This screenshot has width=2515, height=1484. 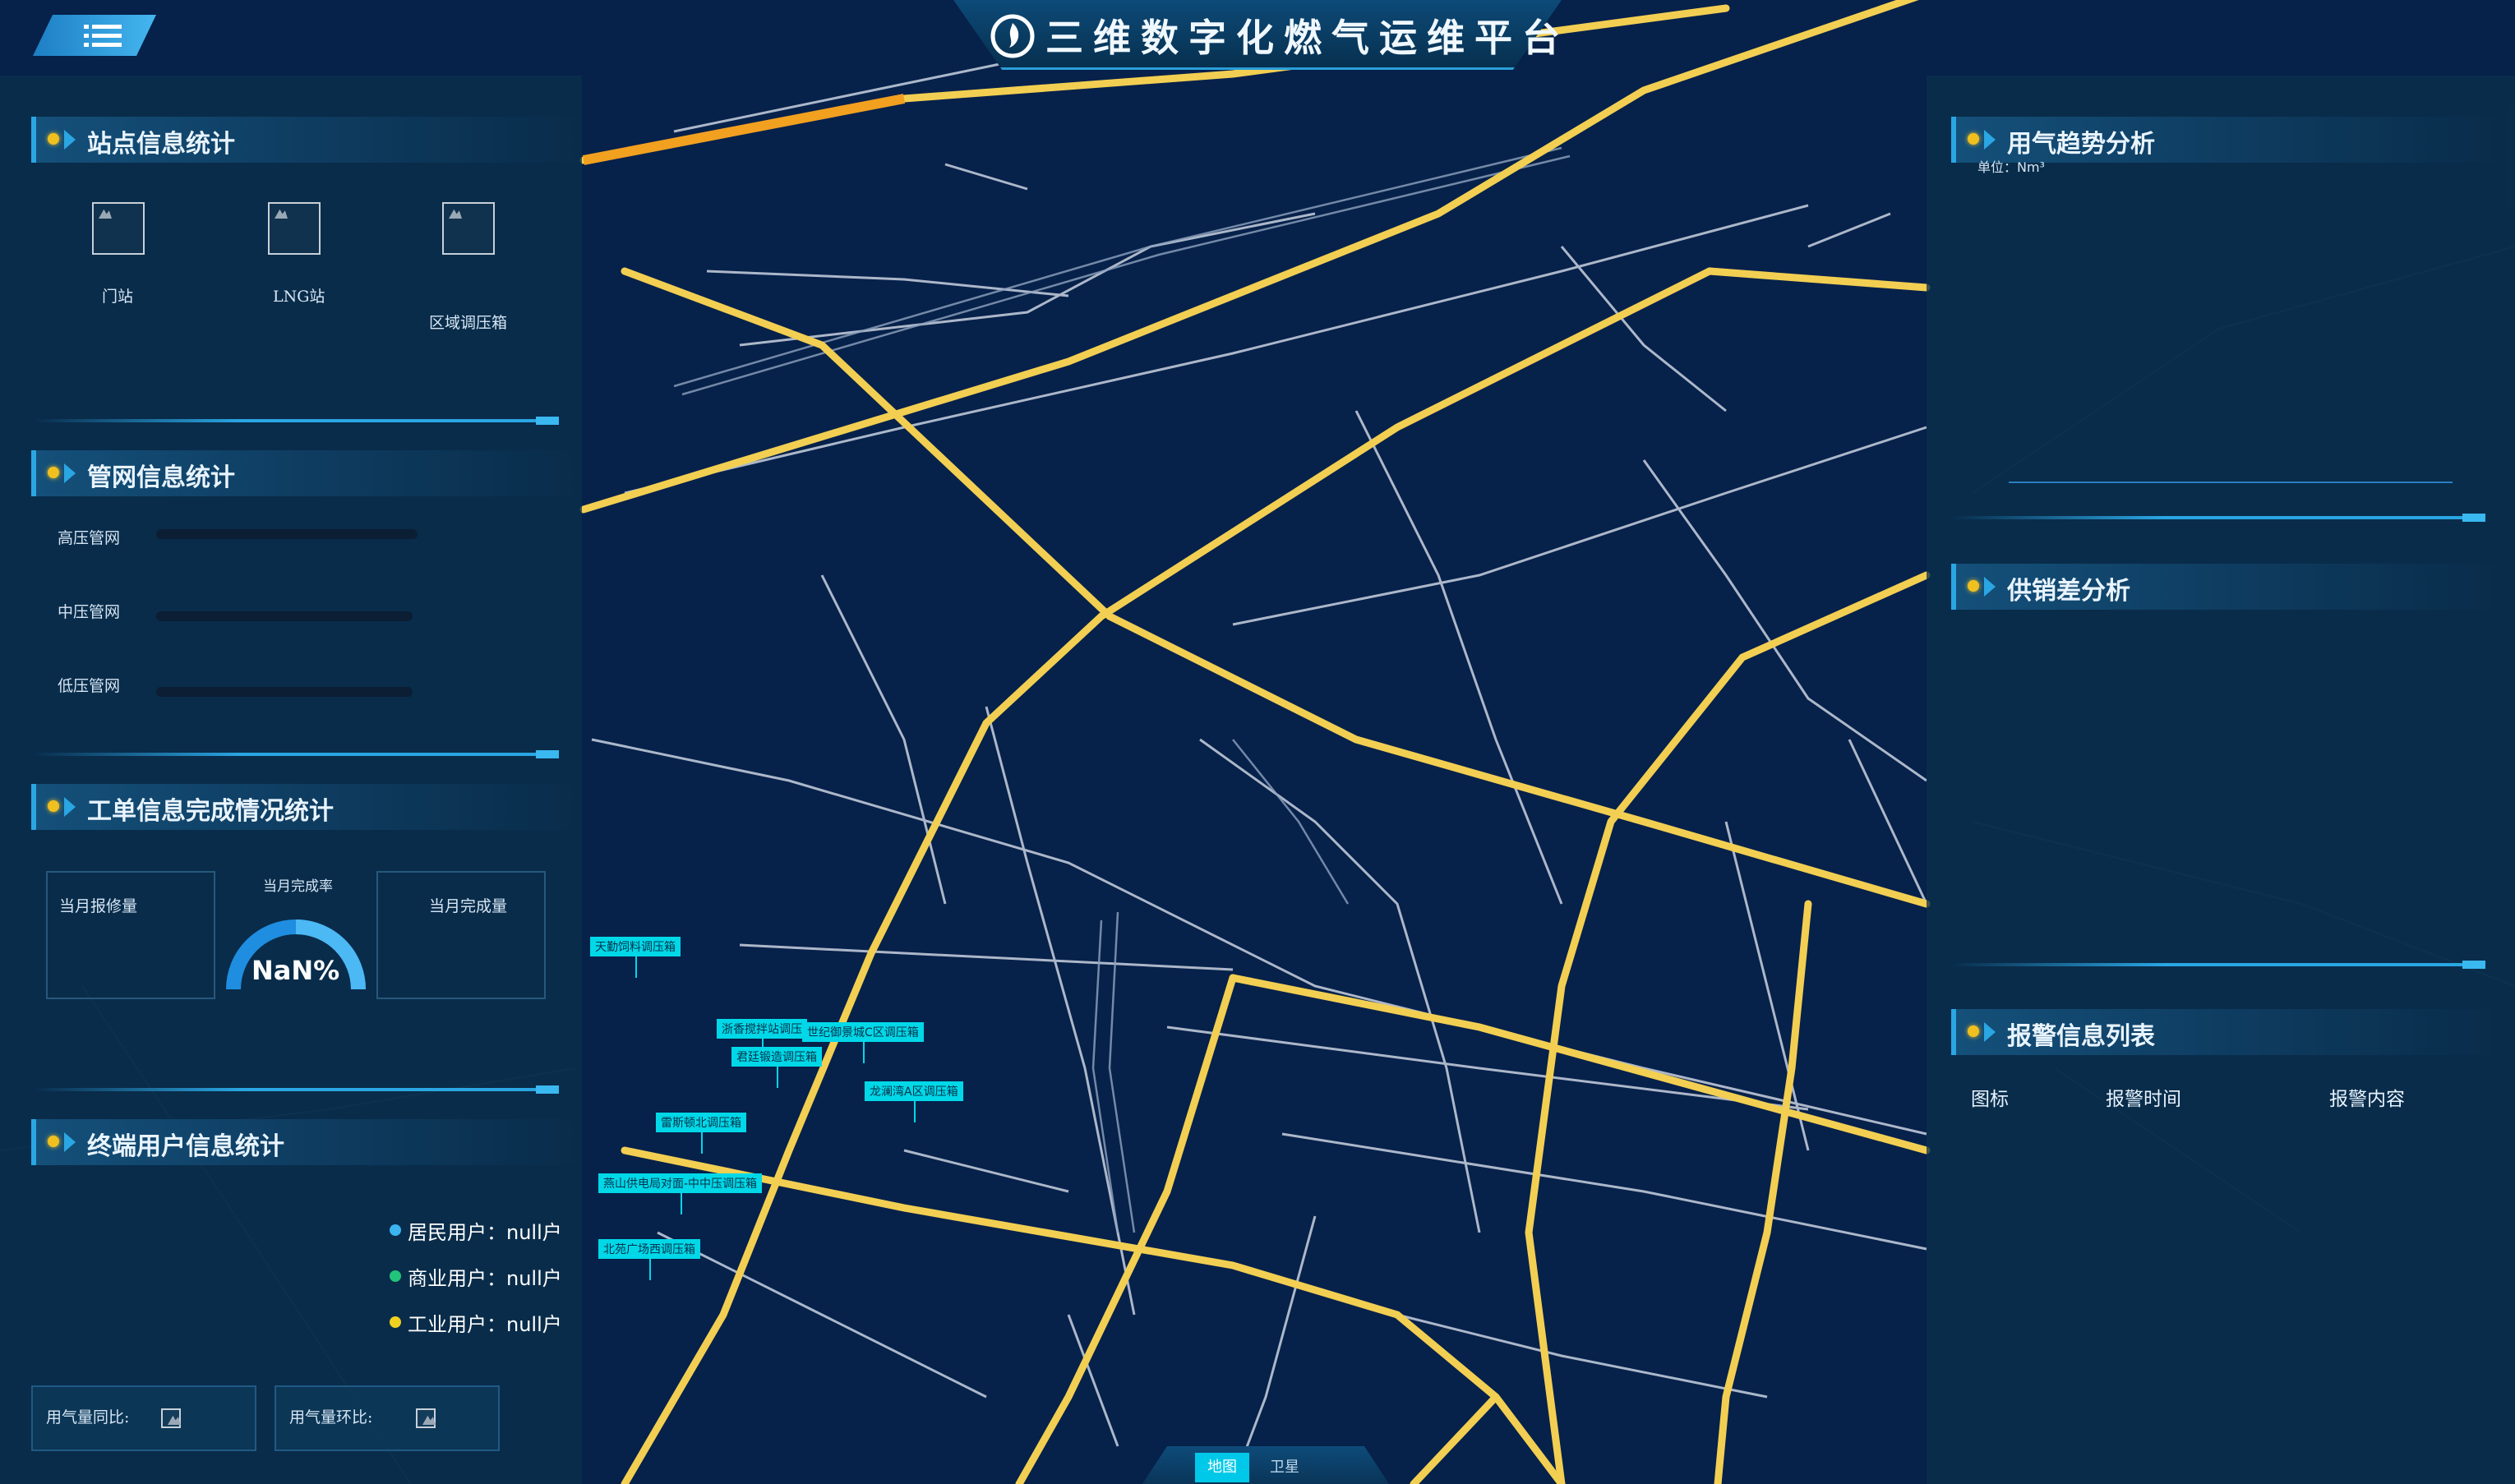 What do you see at coordinates (161, 477) in the screenshot?
I see `section-title: 管网信息统计` at bounding box center [161, 477].